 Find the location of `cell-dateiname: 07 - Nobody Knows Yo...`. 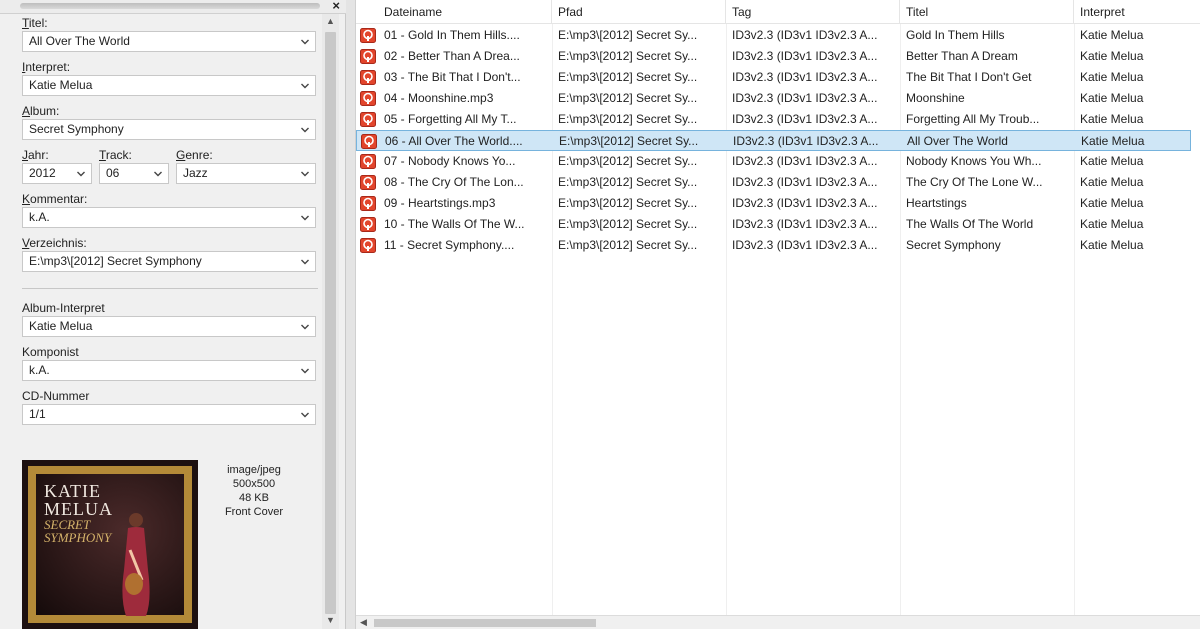

cell-dateiname: 07 - Nobody Knows Yo... is located at coordinates (450, 161).